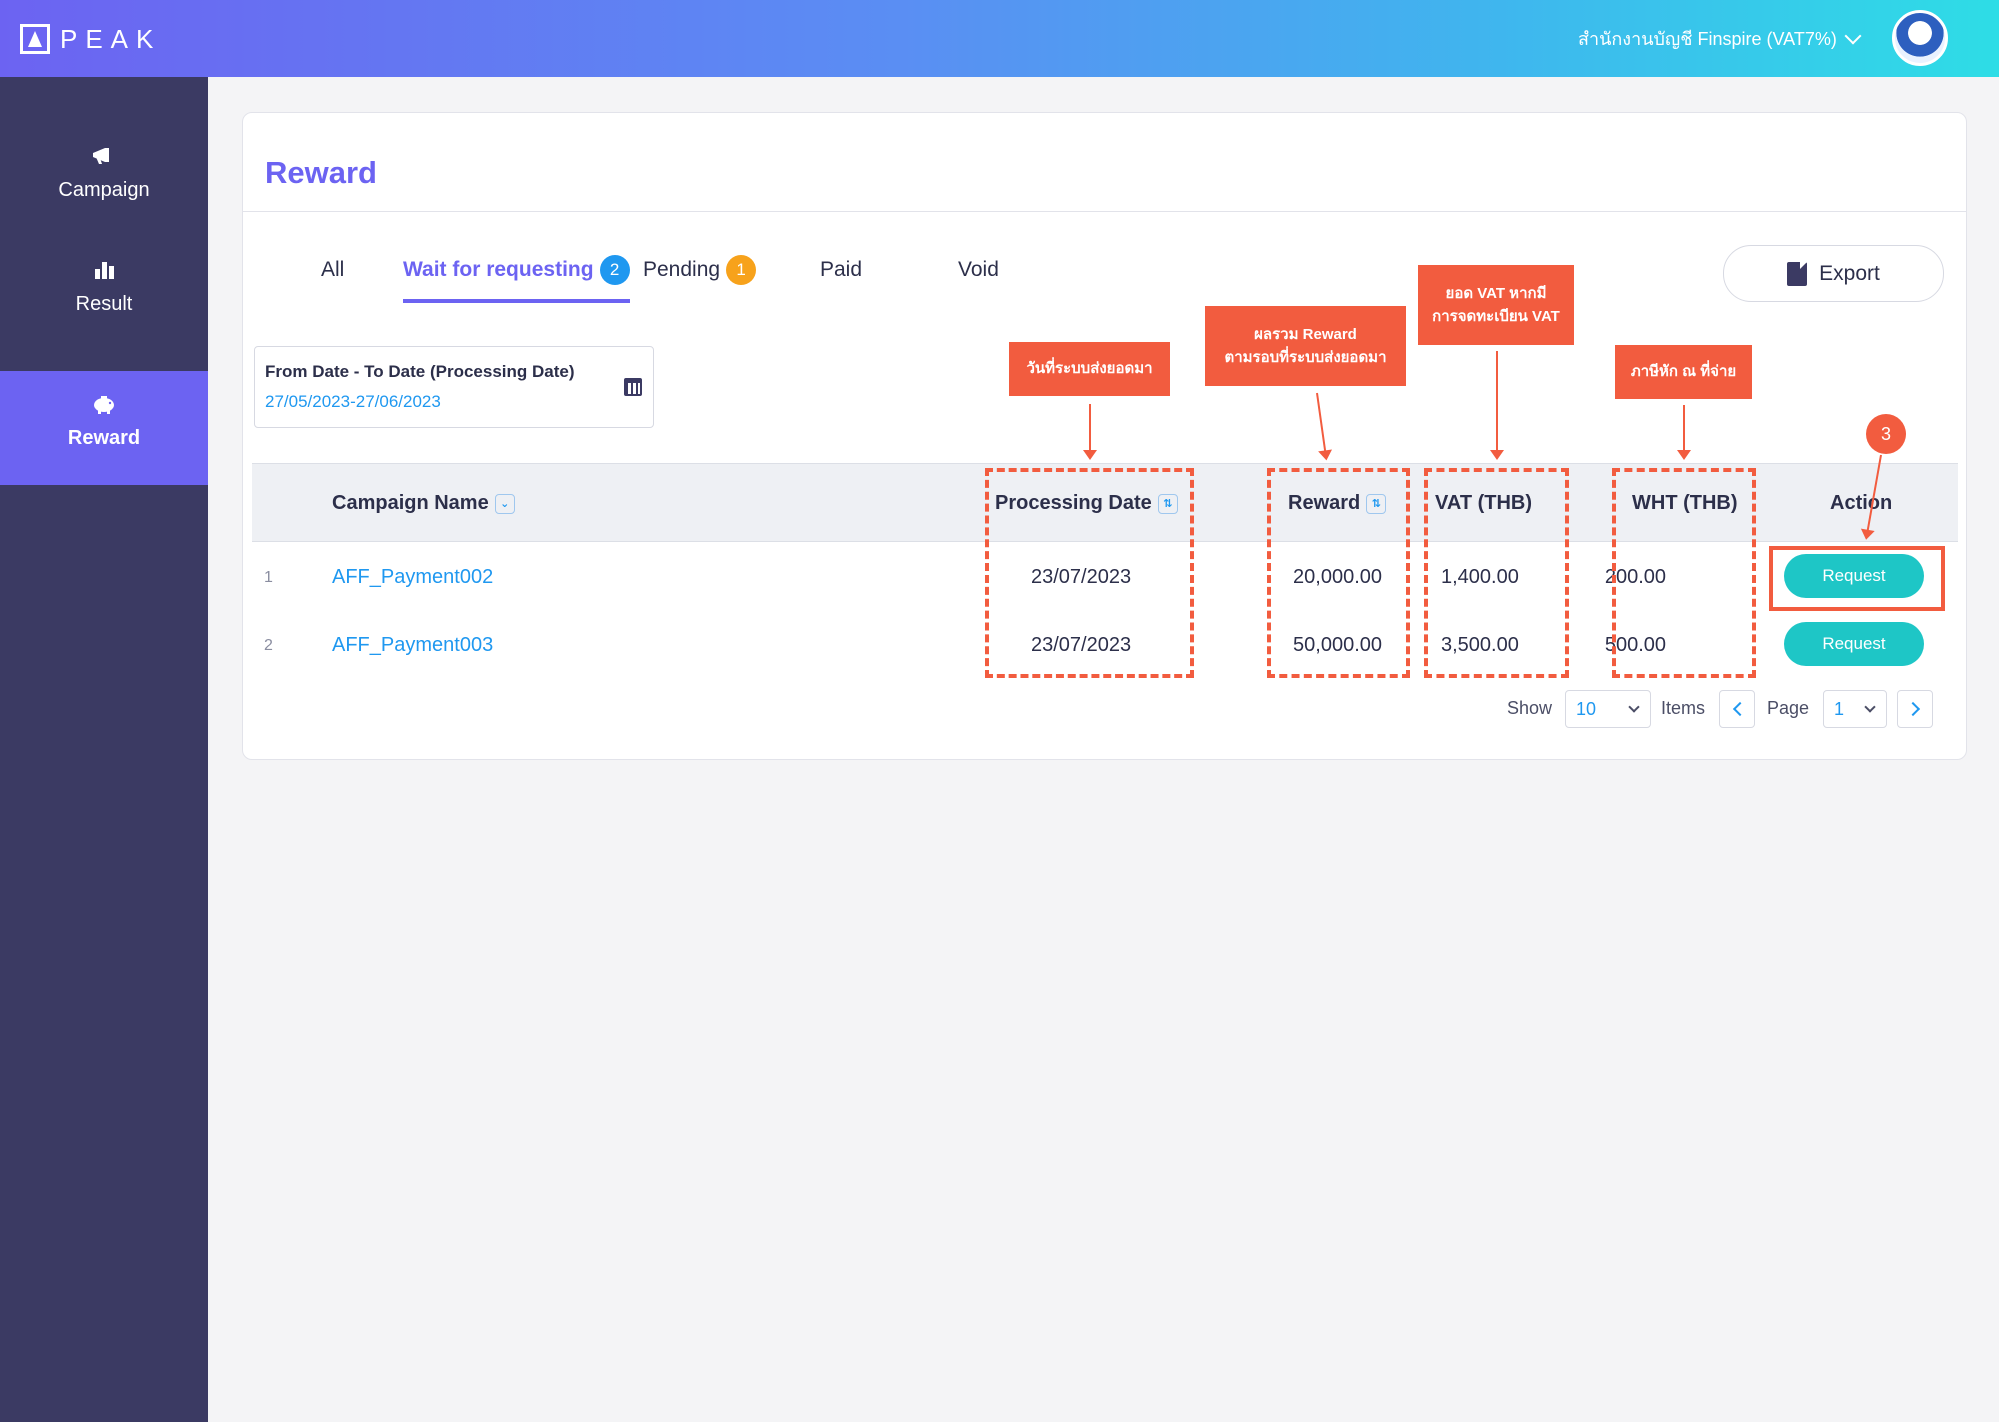 The image size is (1999, 1422). I want to click on highlight-wht-column, so click(1684, 573).